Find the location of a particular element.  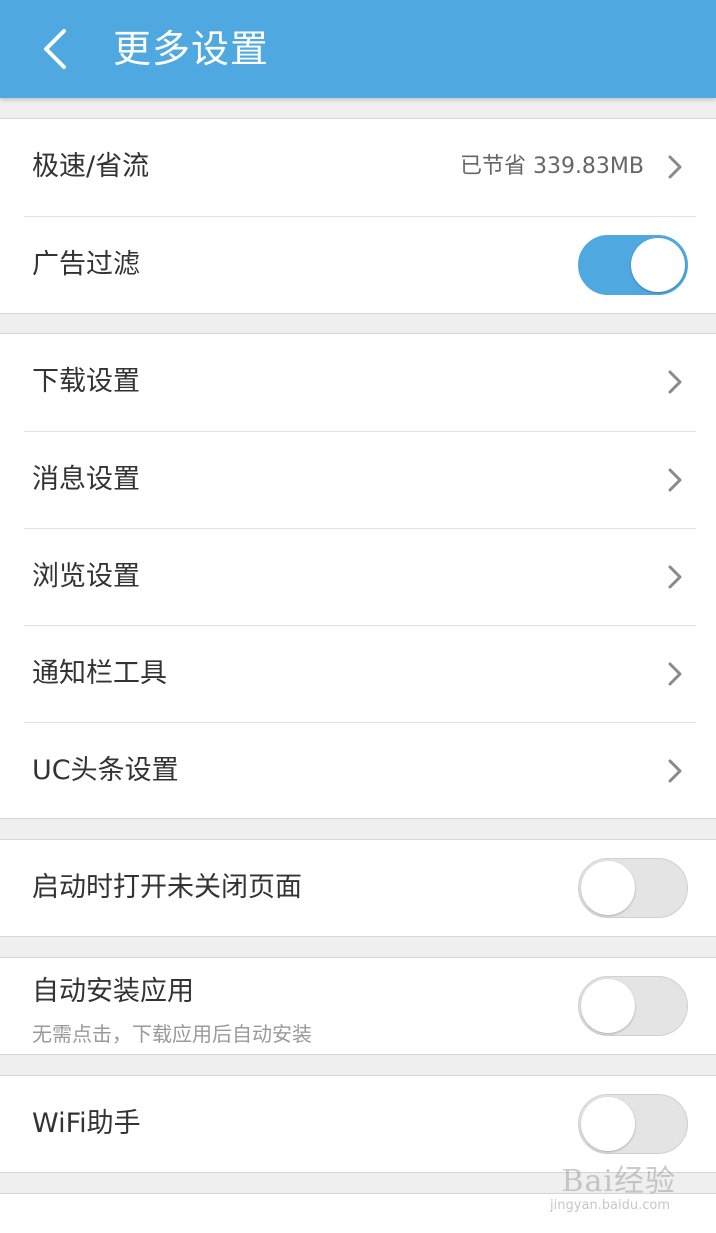

row-browse-settings: 浏览设置 is located at coordinates (360, 576).